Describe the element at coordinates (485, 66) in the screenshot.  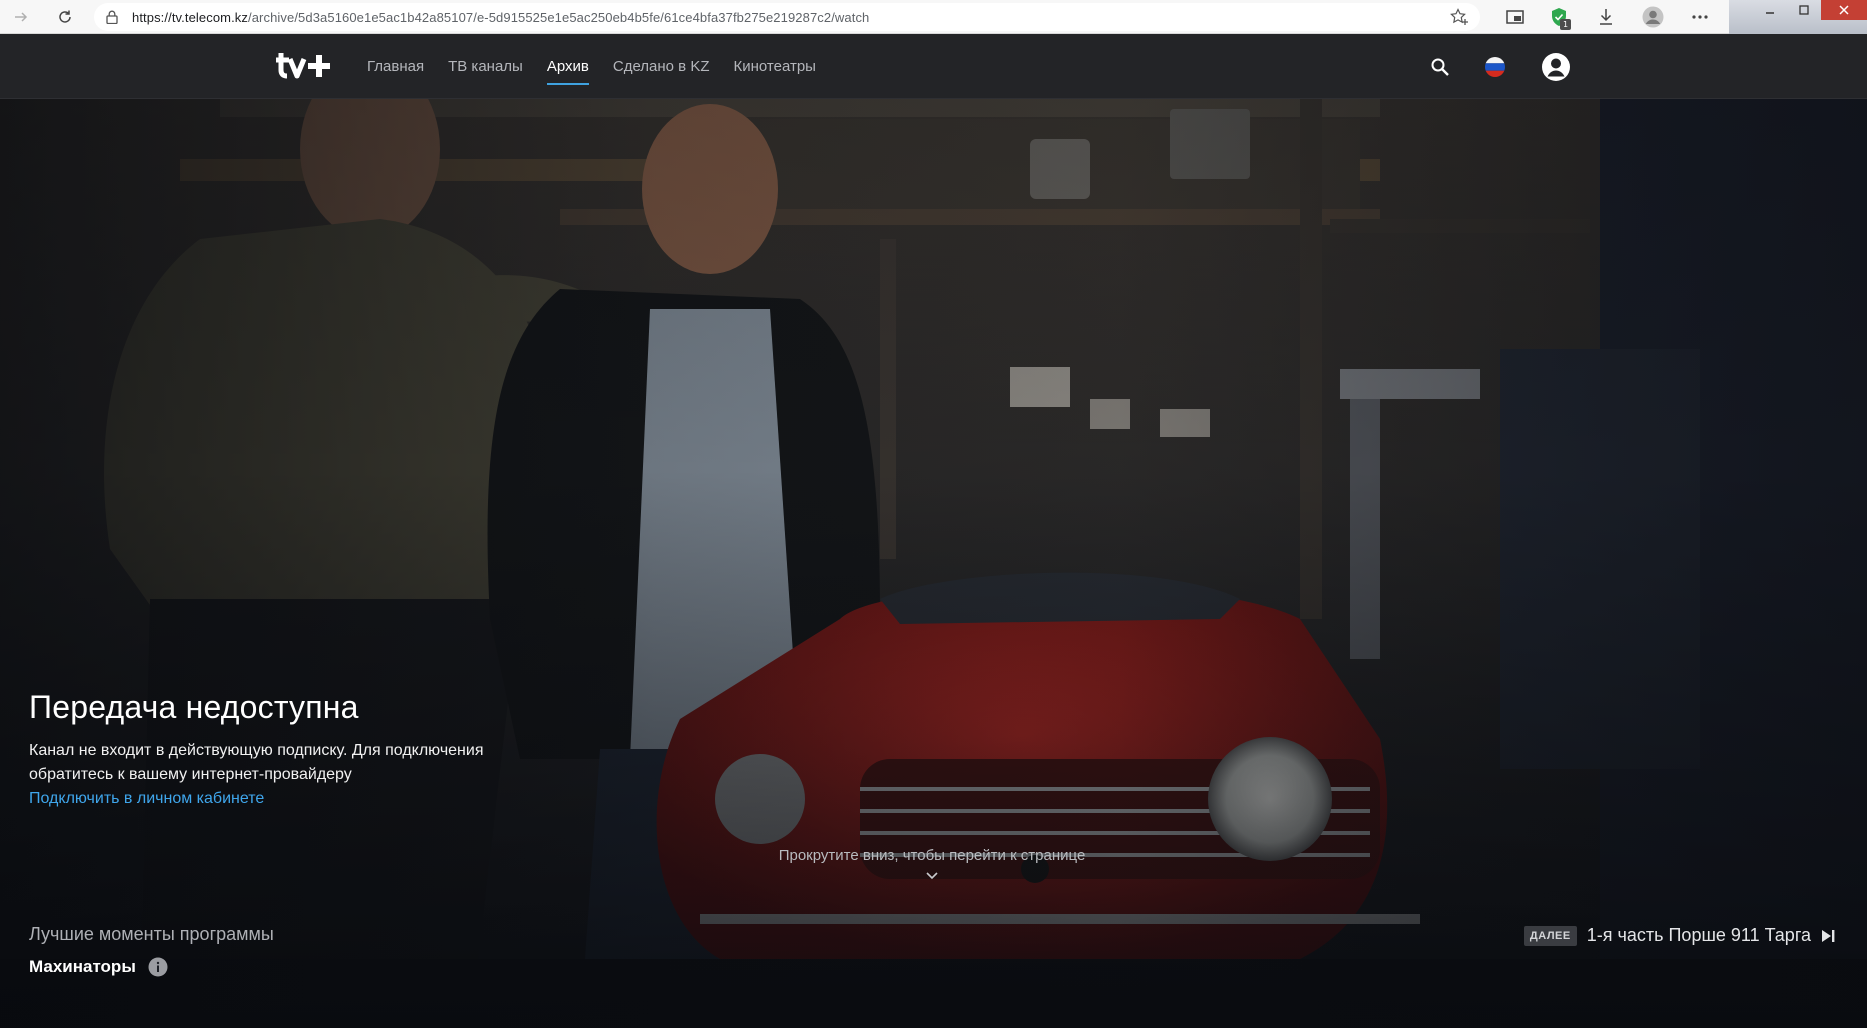
I see `nav-item-tv-channels: ТВ каналы` at that location.